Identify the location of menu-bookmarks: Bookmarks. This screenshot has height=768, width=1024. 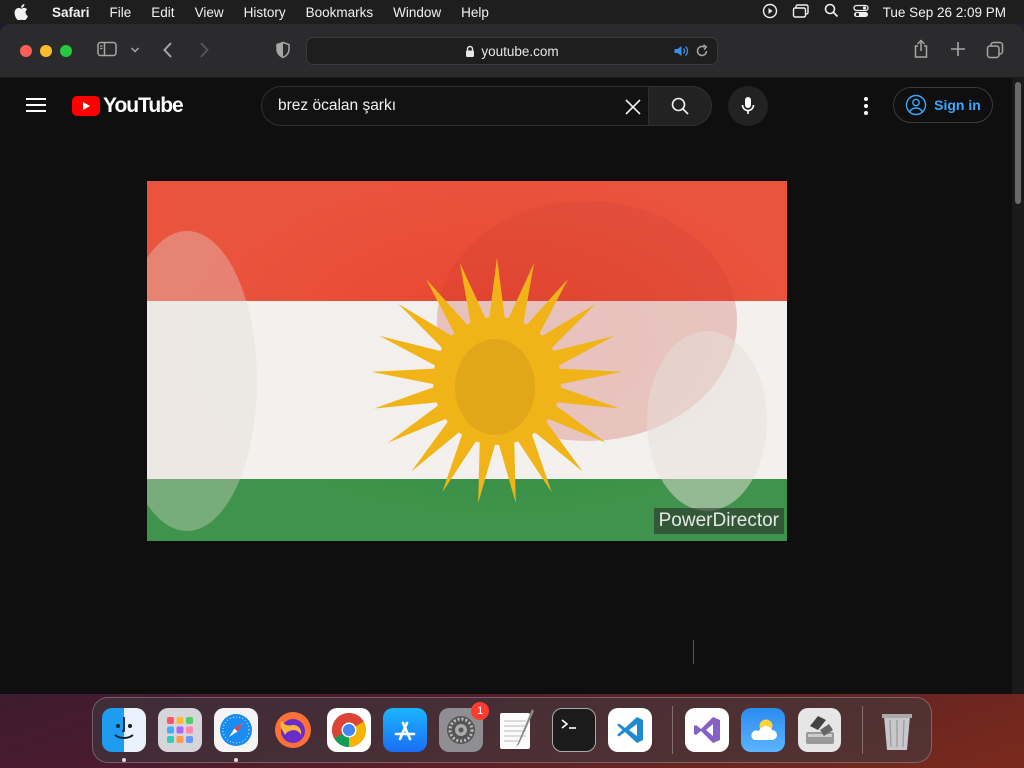
(340, 12).